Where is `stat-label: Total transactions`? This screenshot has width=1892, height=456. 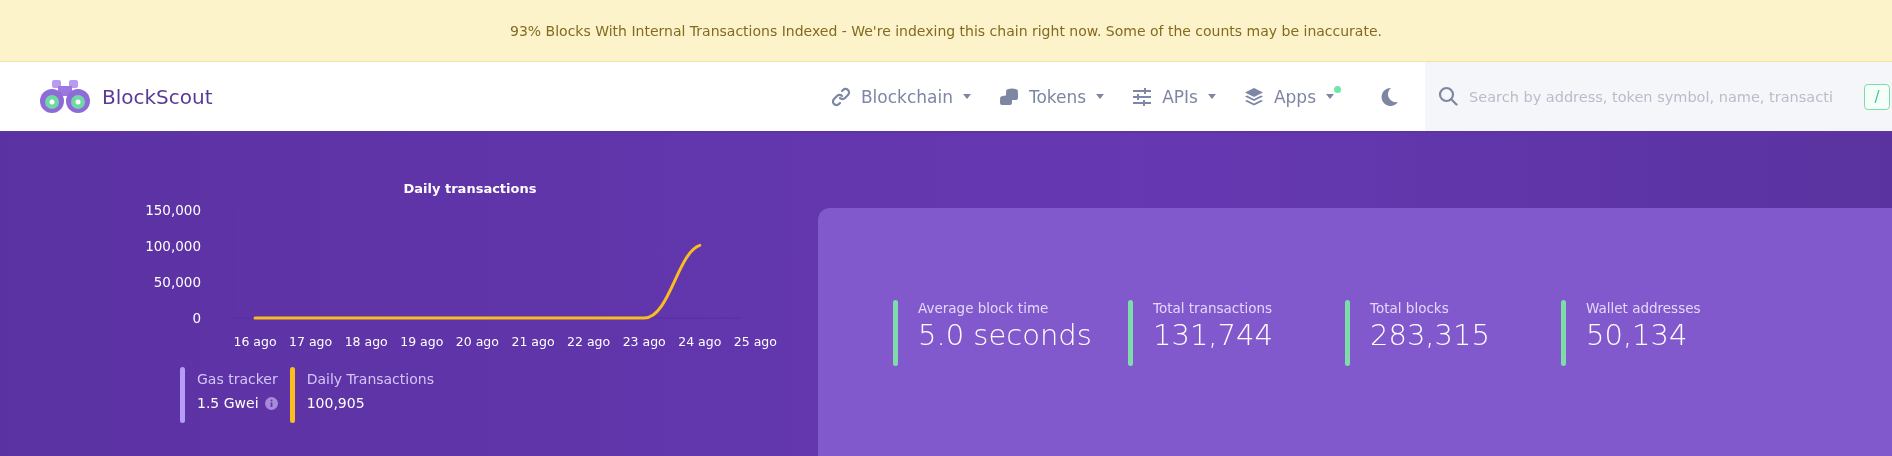
stat-label: Total transactions is located at coordinates (1213, 308).